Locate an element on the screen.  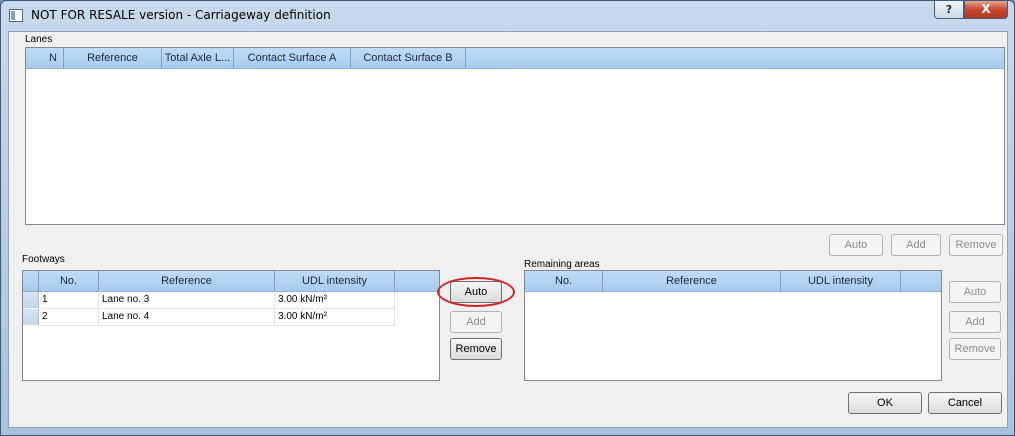
cancel-button: Cancel is located at coordinates (965, 403).